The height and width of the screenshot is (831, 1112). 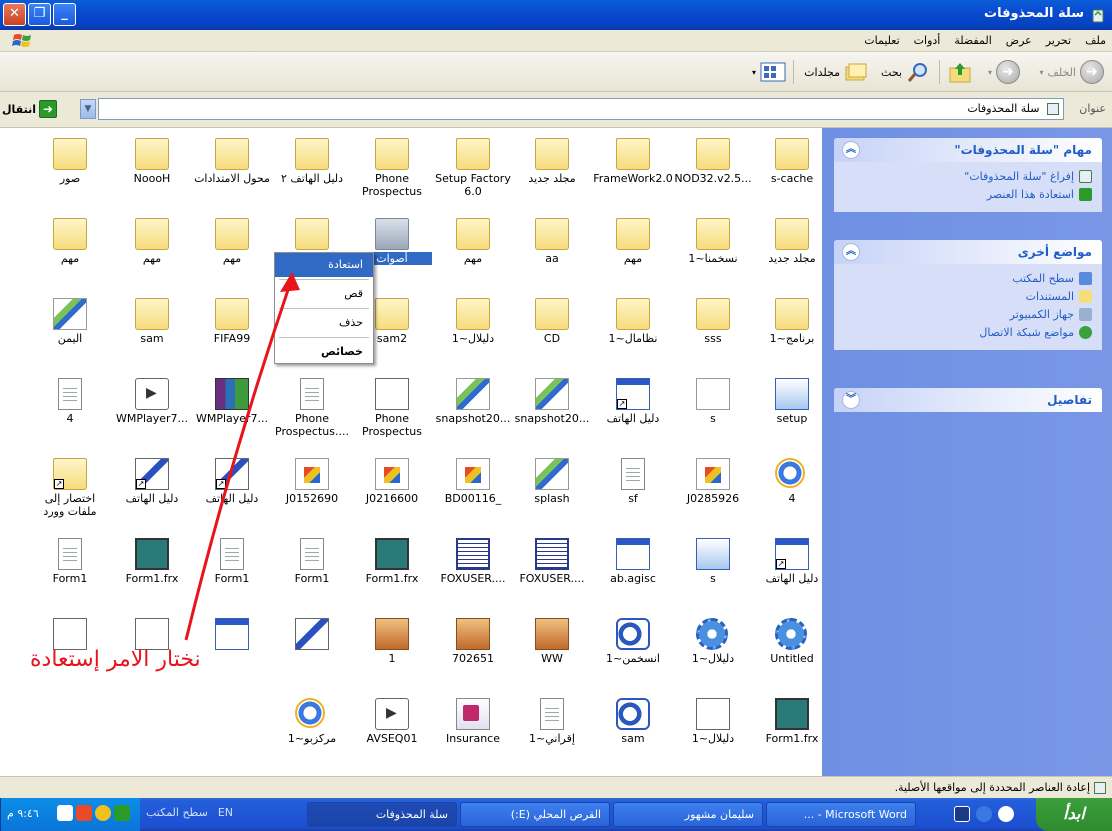 I want to click on file-item: إقراني~1, so click(x=552, y=730).